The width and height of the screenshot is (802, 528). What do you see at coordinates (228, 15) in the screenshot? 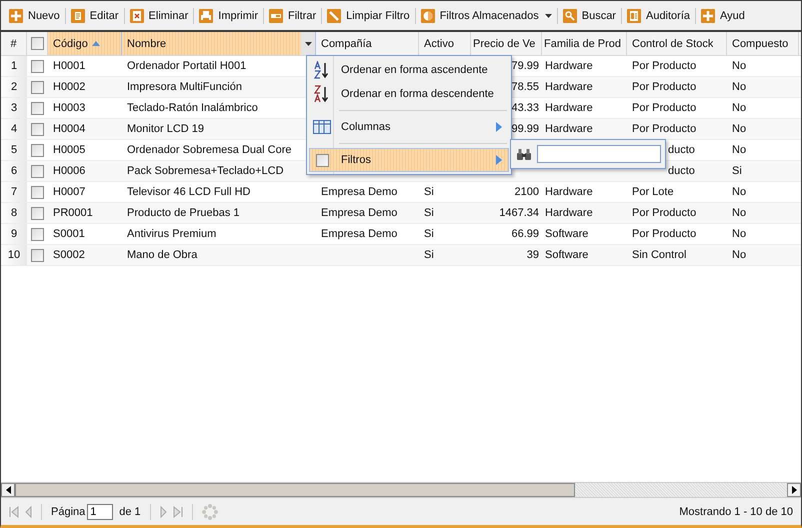
I see `toolbar-button: Imprimir` at bounding box center [228, 15].